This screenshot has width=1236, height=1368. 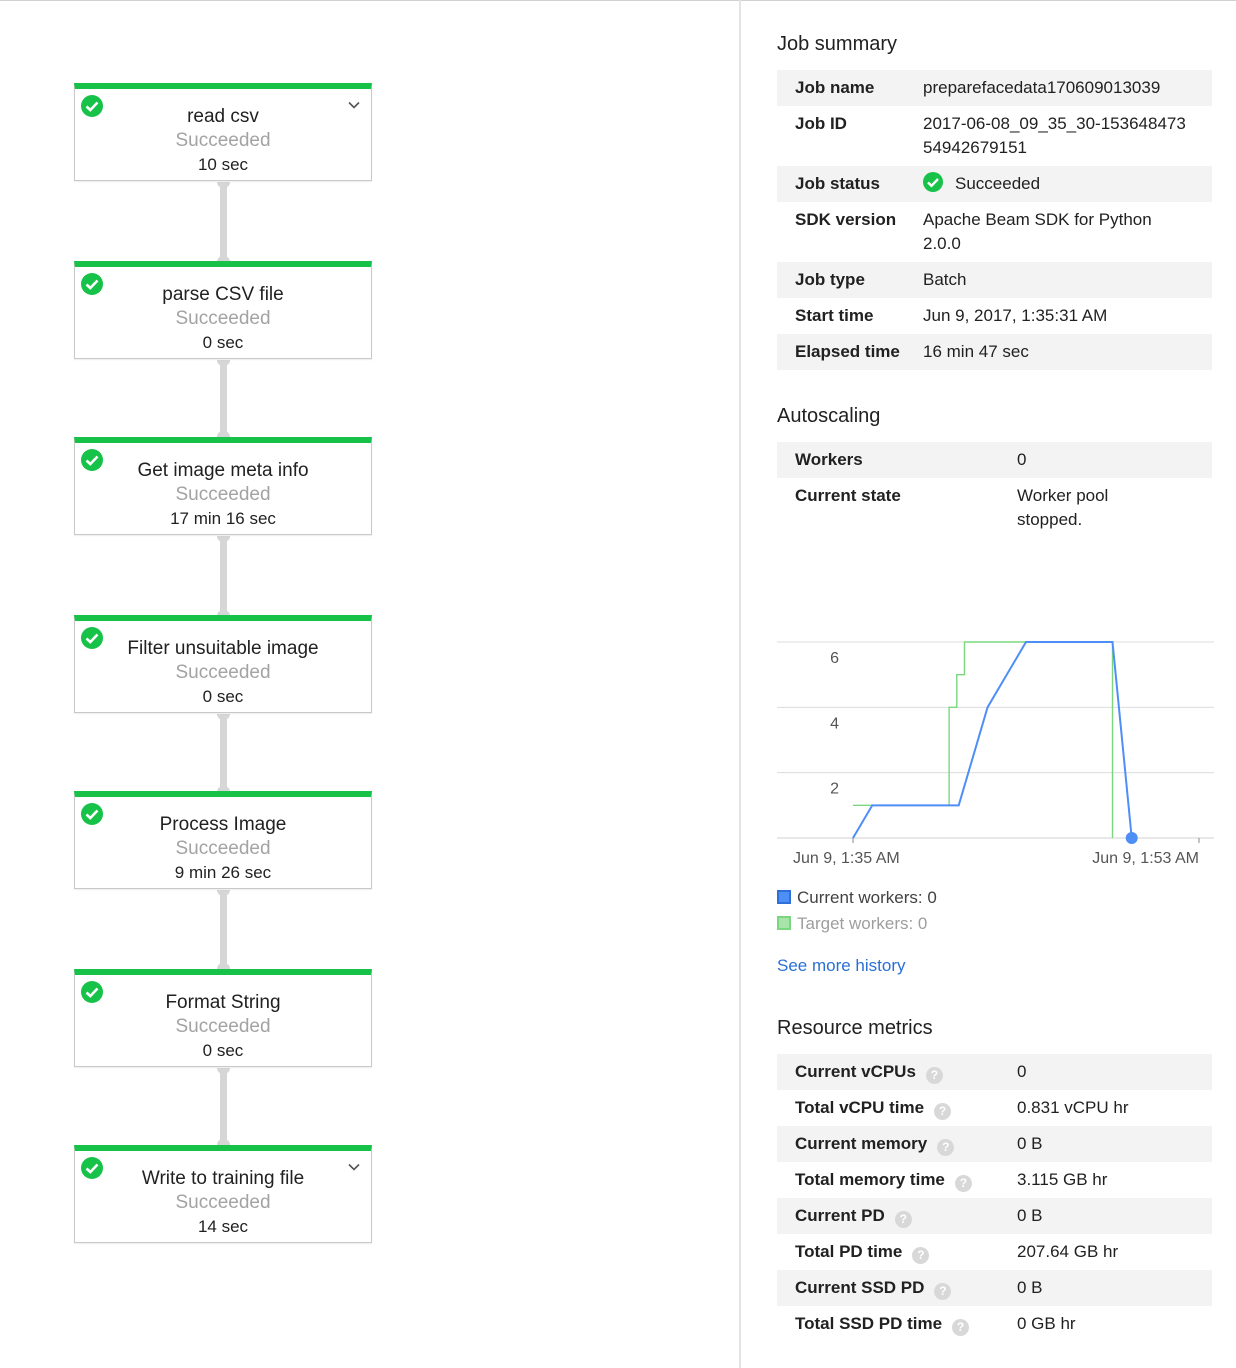 I want to click on total-pd-time-value: 207.64 GB hr, so click(x=1068, y=1251).